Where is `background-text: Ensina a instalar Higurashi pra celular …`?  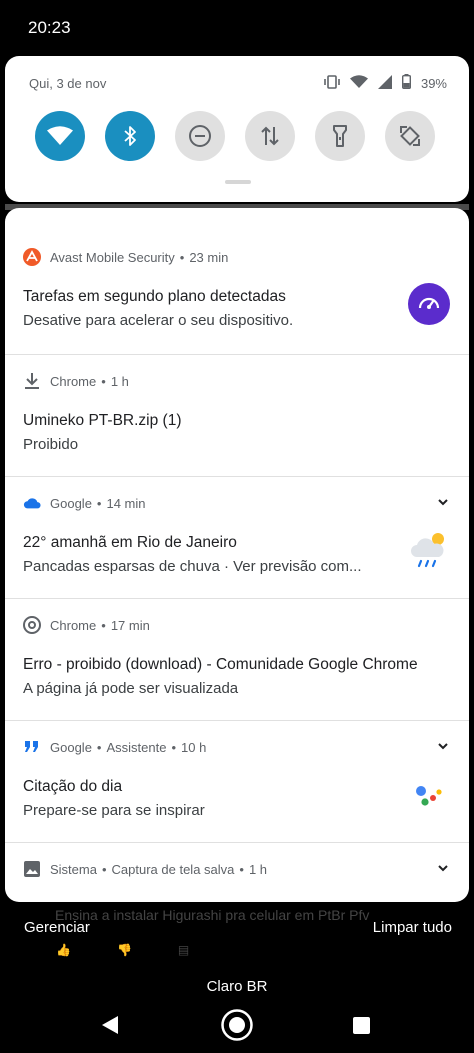 background-text: Ensina a instalar Higurashi pra celular … is located at coordinates (212, 915).